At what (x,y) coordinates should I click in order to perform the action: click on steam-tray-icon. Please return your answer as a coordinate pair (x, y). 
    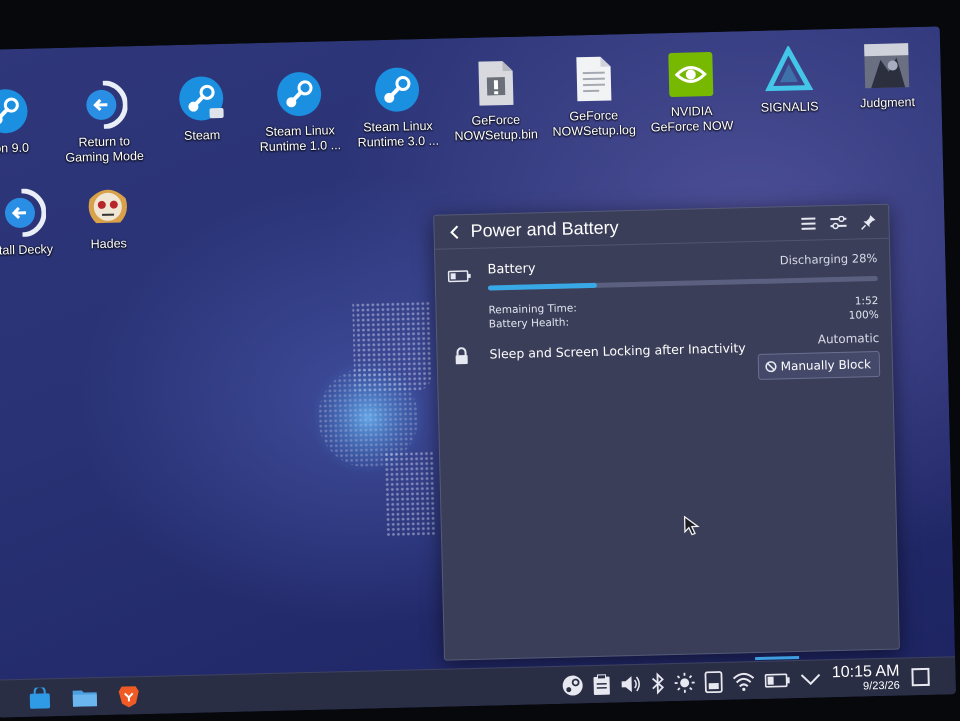
    Looking at the image, I should click on (573, 685).